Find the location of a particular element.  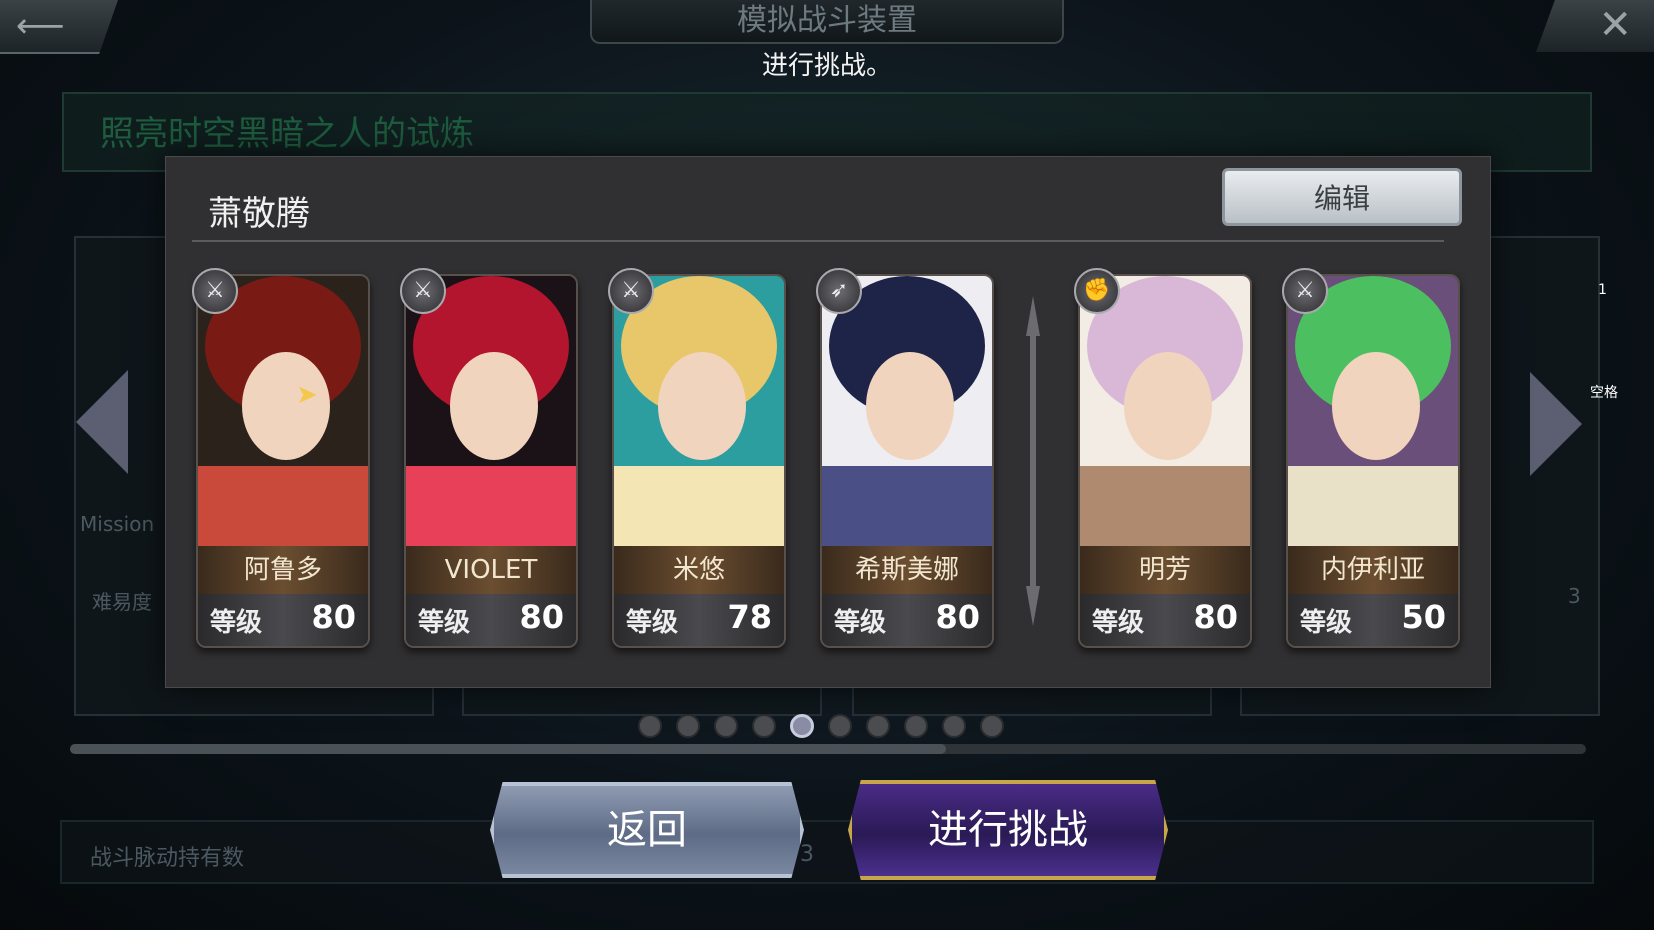

level-bar: 等级 50 is located at coordinates (1373, 620).